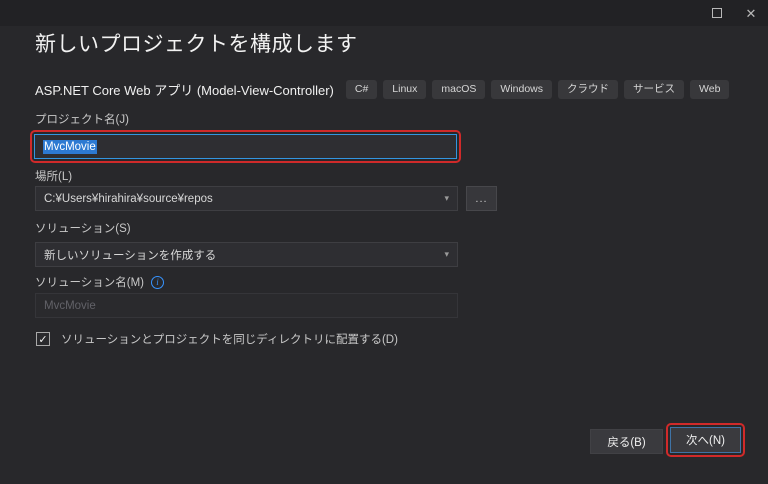 The width and height of the screenshot is (768, 484). I want to click on solution-label: ソリューション(S), so click(83, 229).